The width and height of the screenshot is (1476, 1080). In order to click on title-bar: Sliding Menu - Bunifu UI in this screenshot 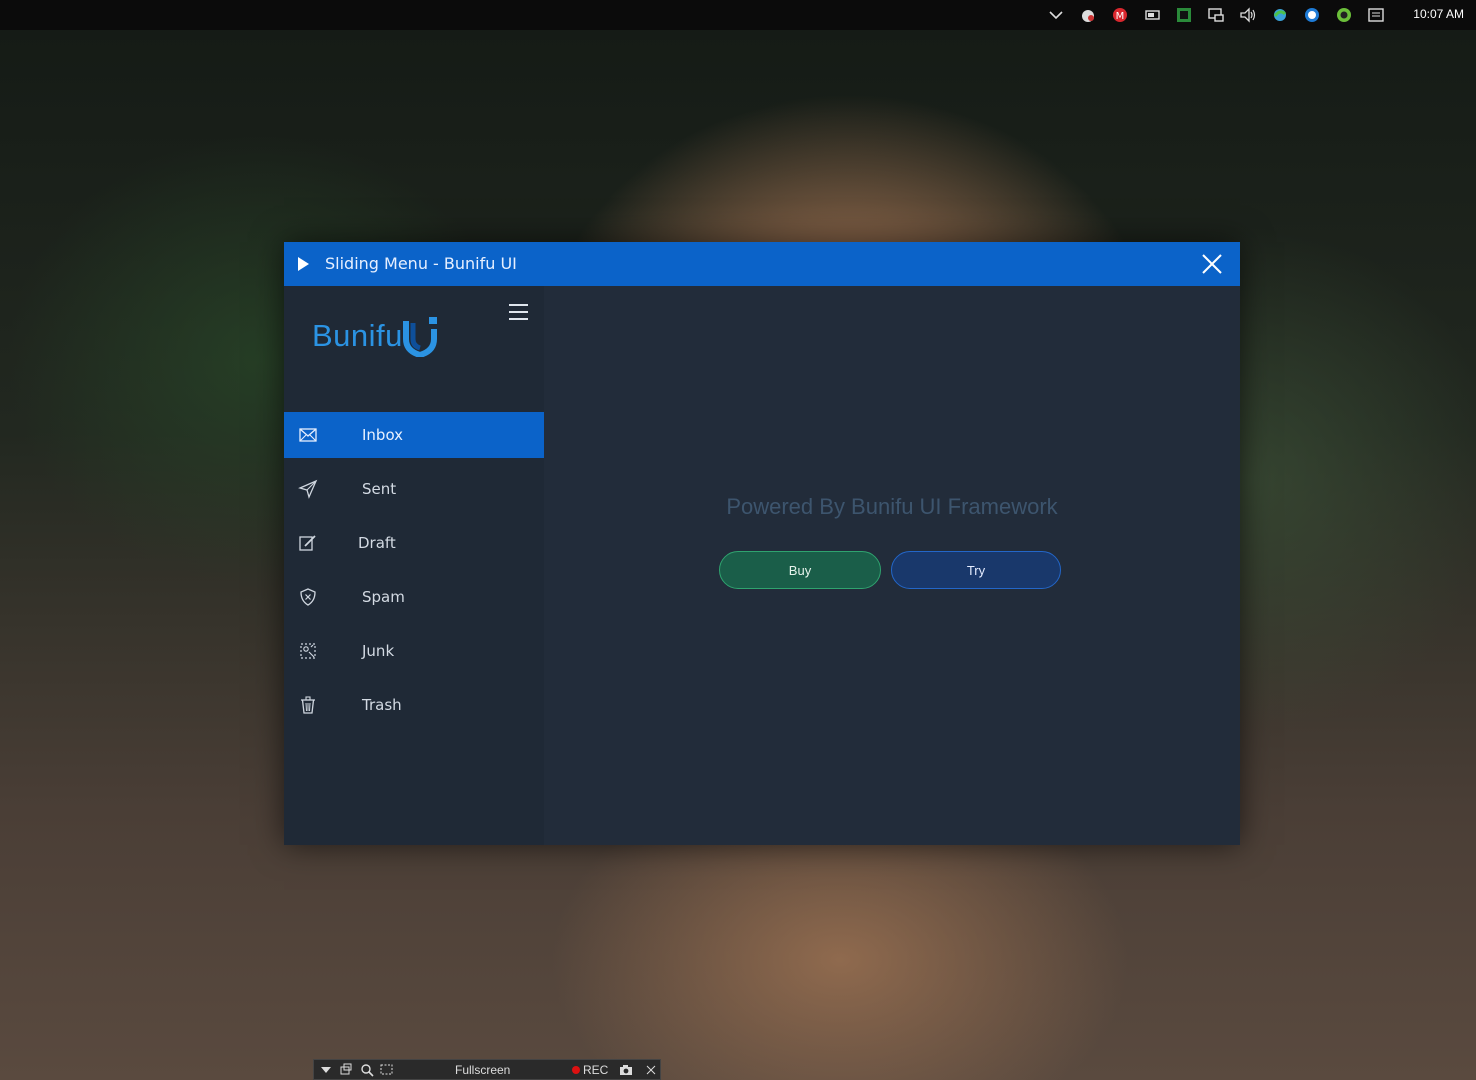, I will do `click(762, 264)`.